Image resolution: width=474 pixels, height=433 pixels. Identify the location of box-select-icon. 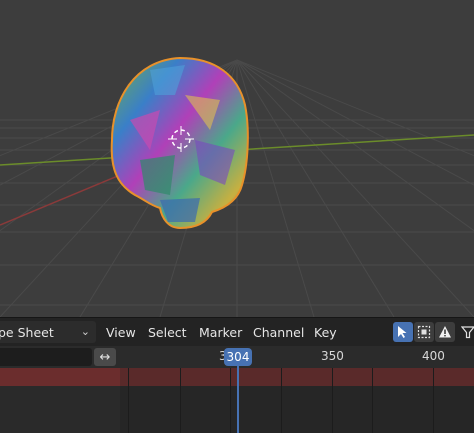
(424, 332).